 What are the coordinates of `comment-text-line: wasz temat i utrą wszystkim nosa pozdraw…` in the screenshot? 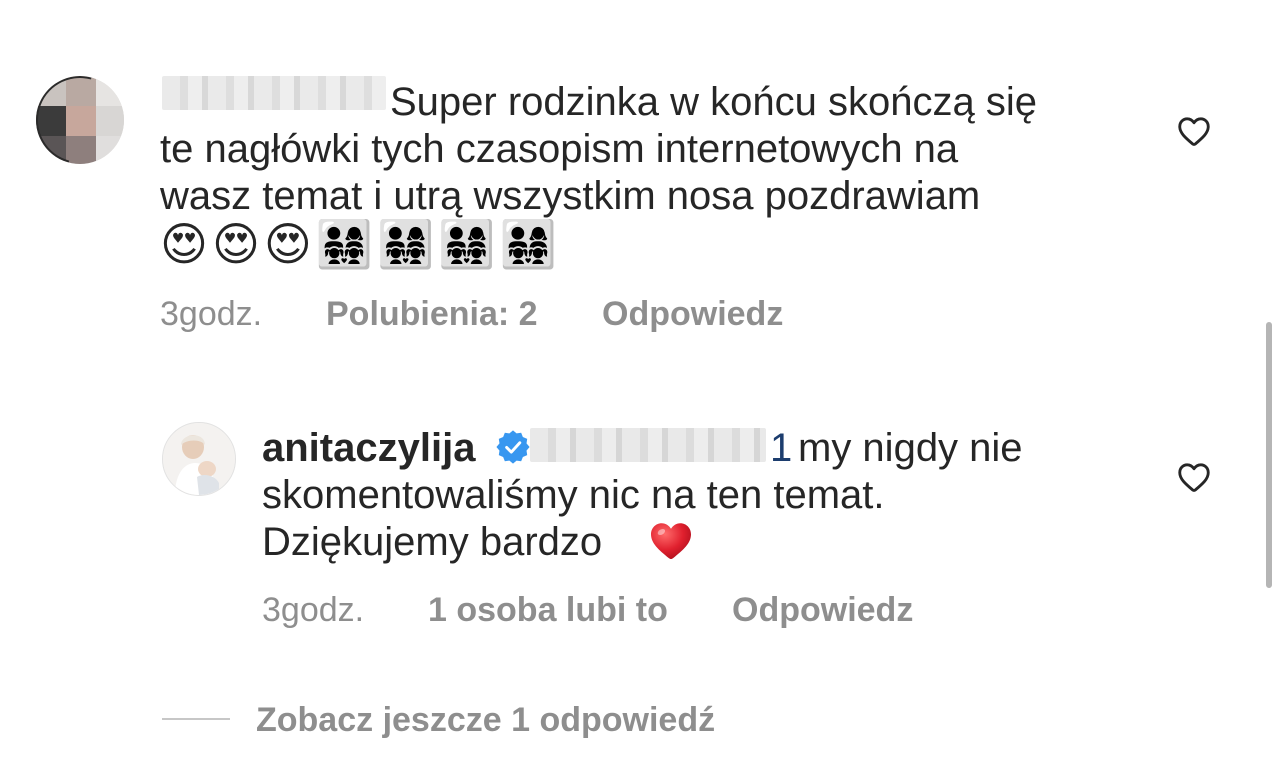 It's located at (570, 196).